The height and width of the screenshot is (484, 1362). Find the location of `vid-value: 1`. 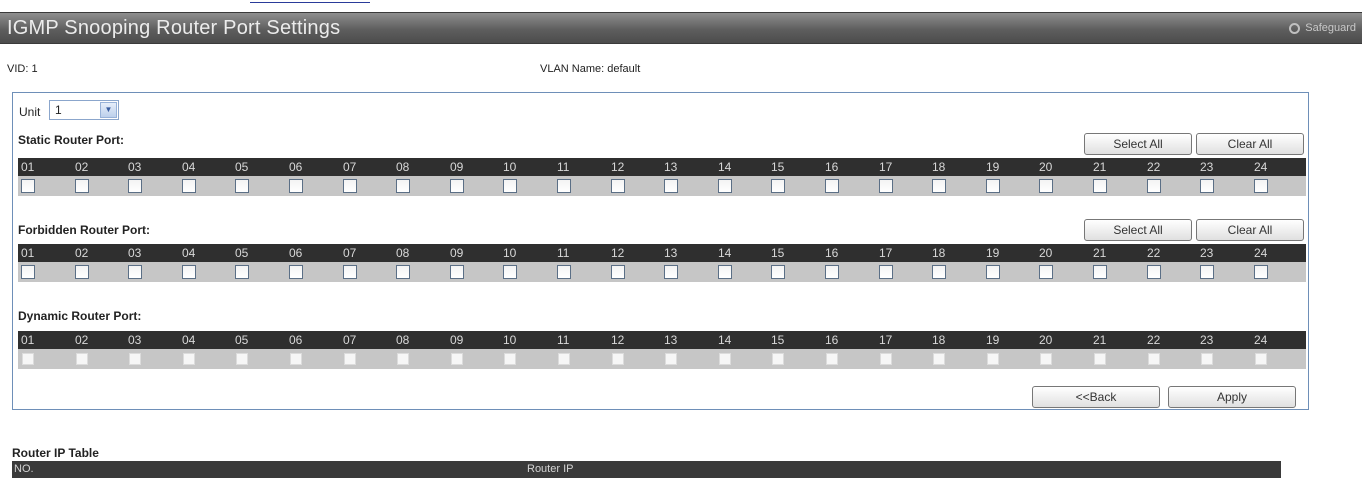

vid-value: 1 is located at coordinates (34, 69).